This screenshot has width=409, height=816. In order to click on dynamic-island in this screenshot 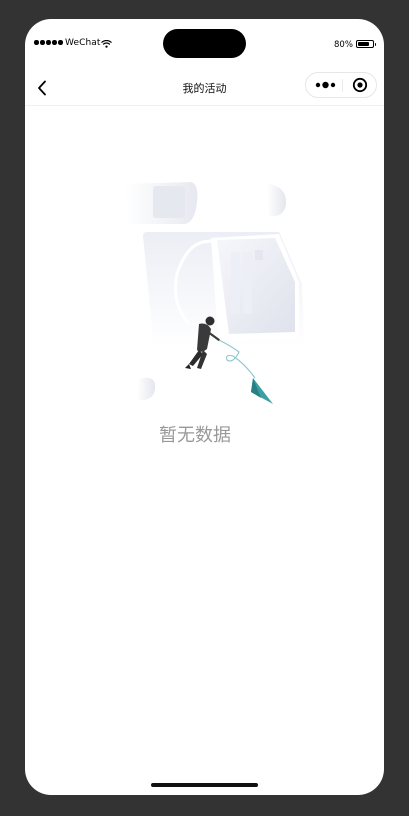, I will do `click(204, 43)`.